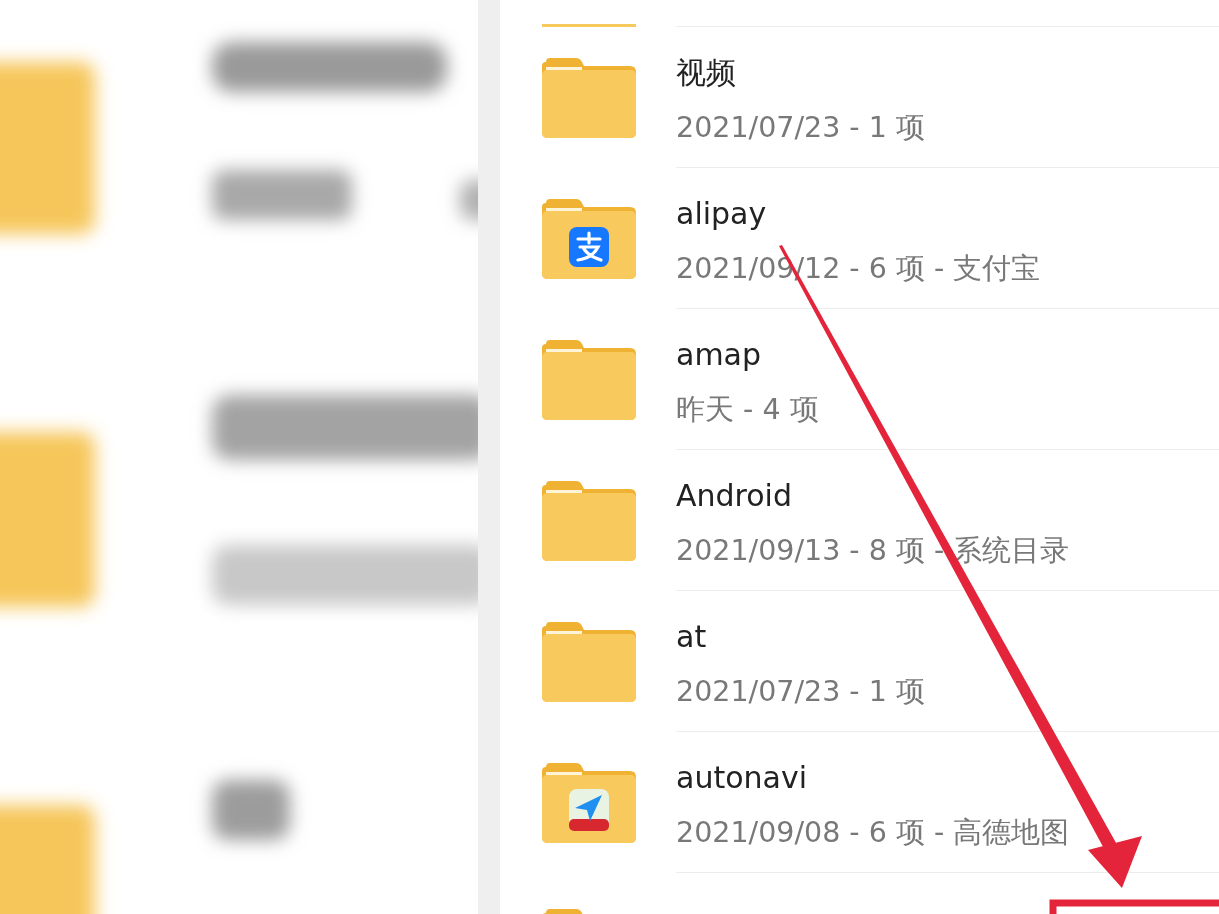 This screenshot has width=1219, height=914. Describe the element at coordinates (722, 213) in the screenshot. I see `folder-name: alipay` at that location.